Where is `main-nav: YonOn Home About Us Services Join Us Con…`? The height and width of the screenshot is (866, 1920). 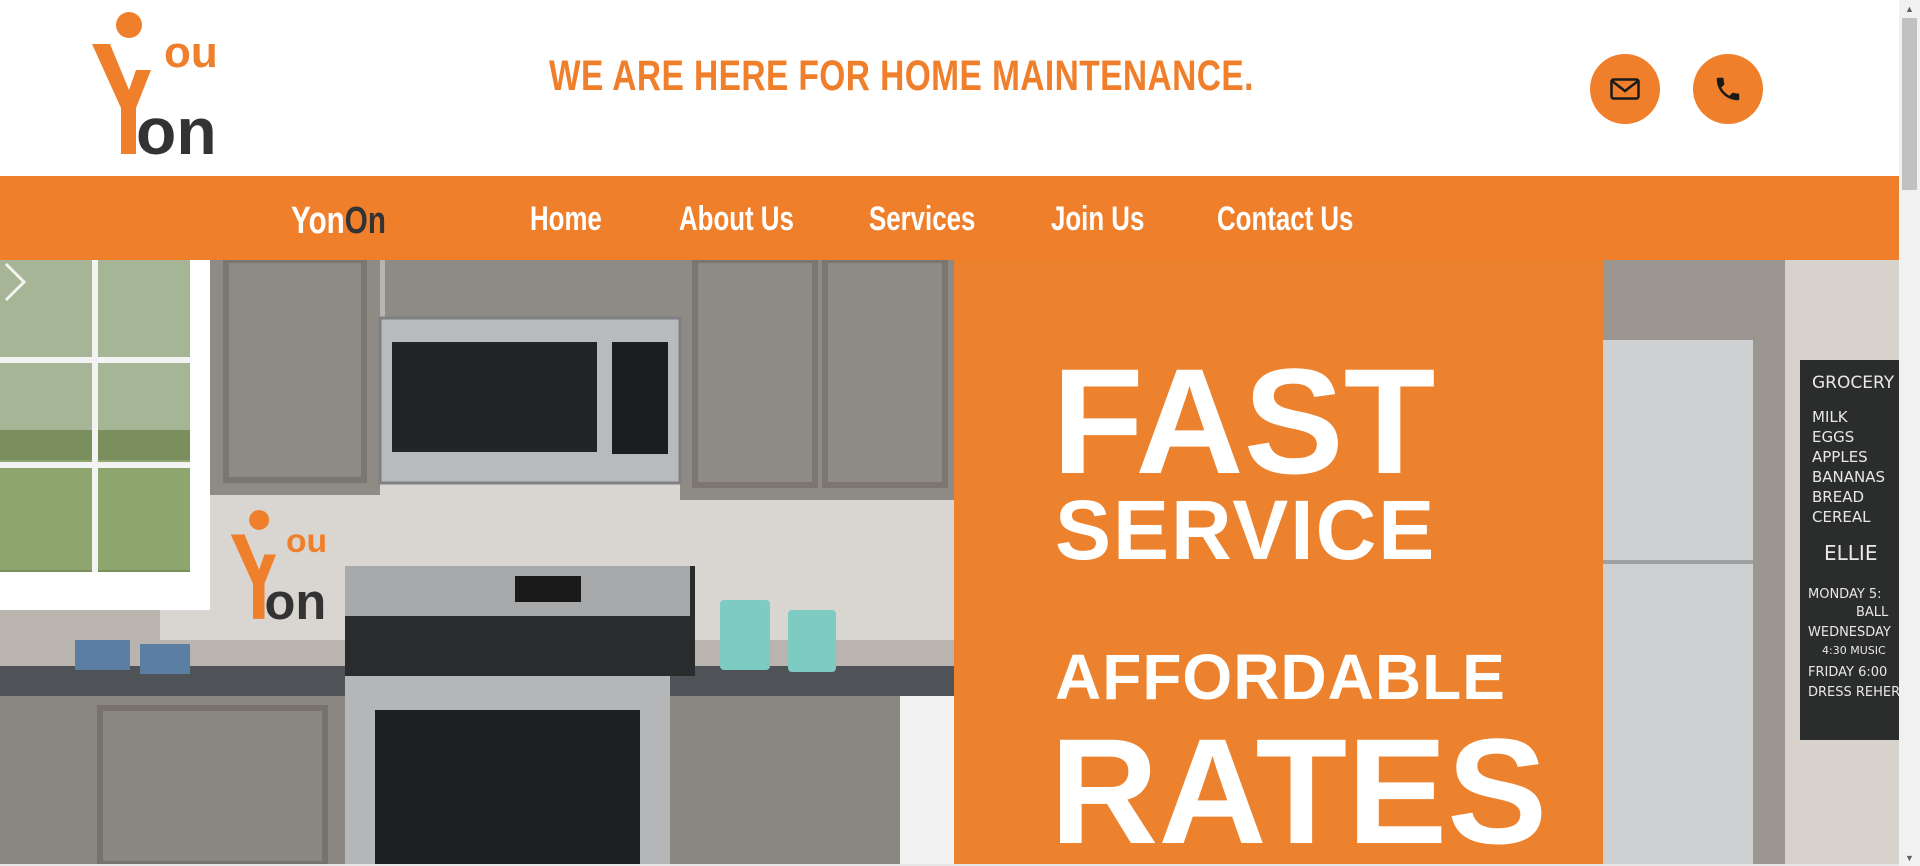 main-nav: YonOn Home About Us Services Join Us Con… is located at coordinates (949, 218).